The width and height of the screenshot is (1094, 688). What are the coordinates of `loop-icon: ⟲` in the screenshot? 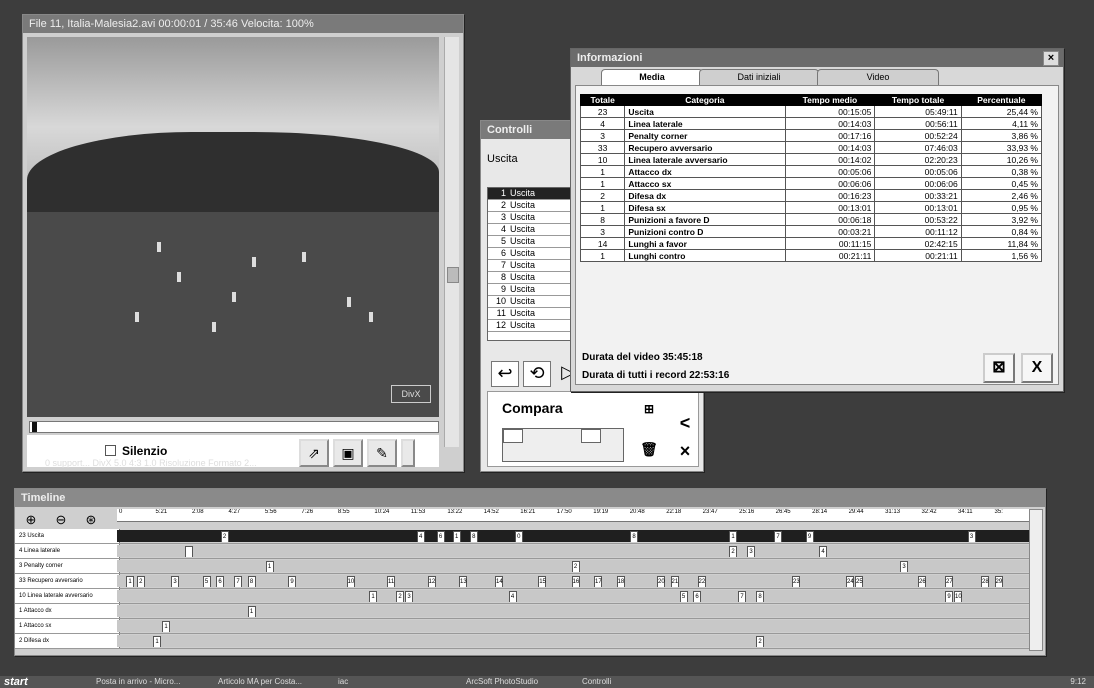 It's located at (537, 374).